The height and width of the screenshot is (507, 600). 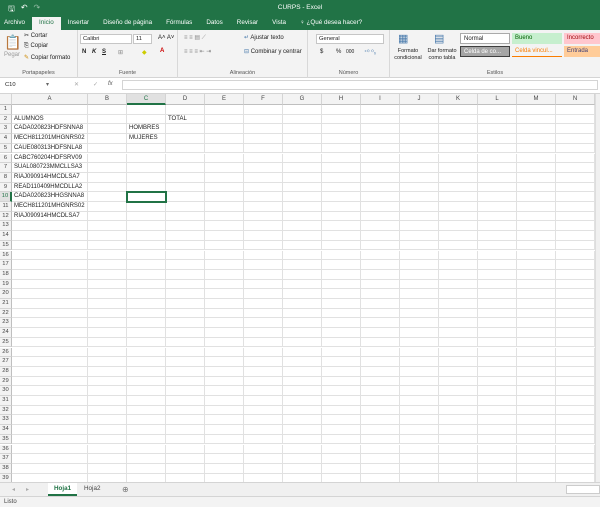 What do you see at coordinates (92, 489) in the screenshot?
I see `sheet-tab-hoja2: Hoja2` at bounding box center [92, 489].